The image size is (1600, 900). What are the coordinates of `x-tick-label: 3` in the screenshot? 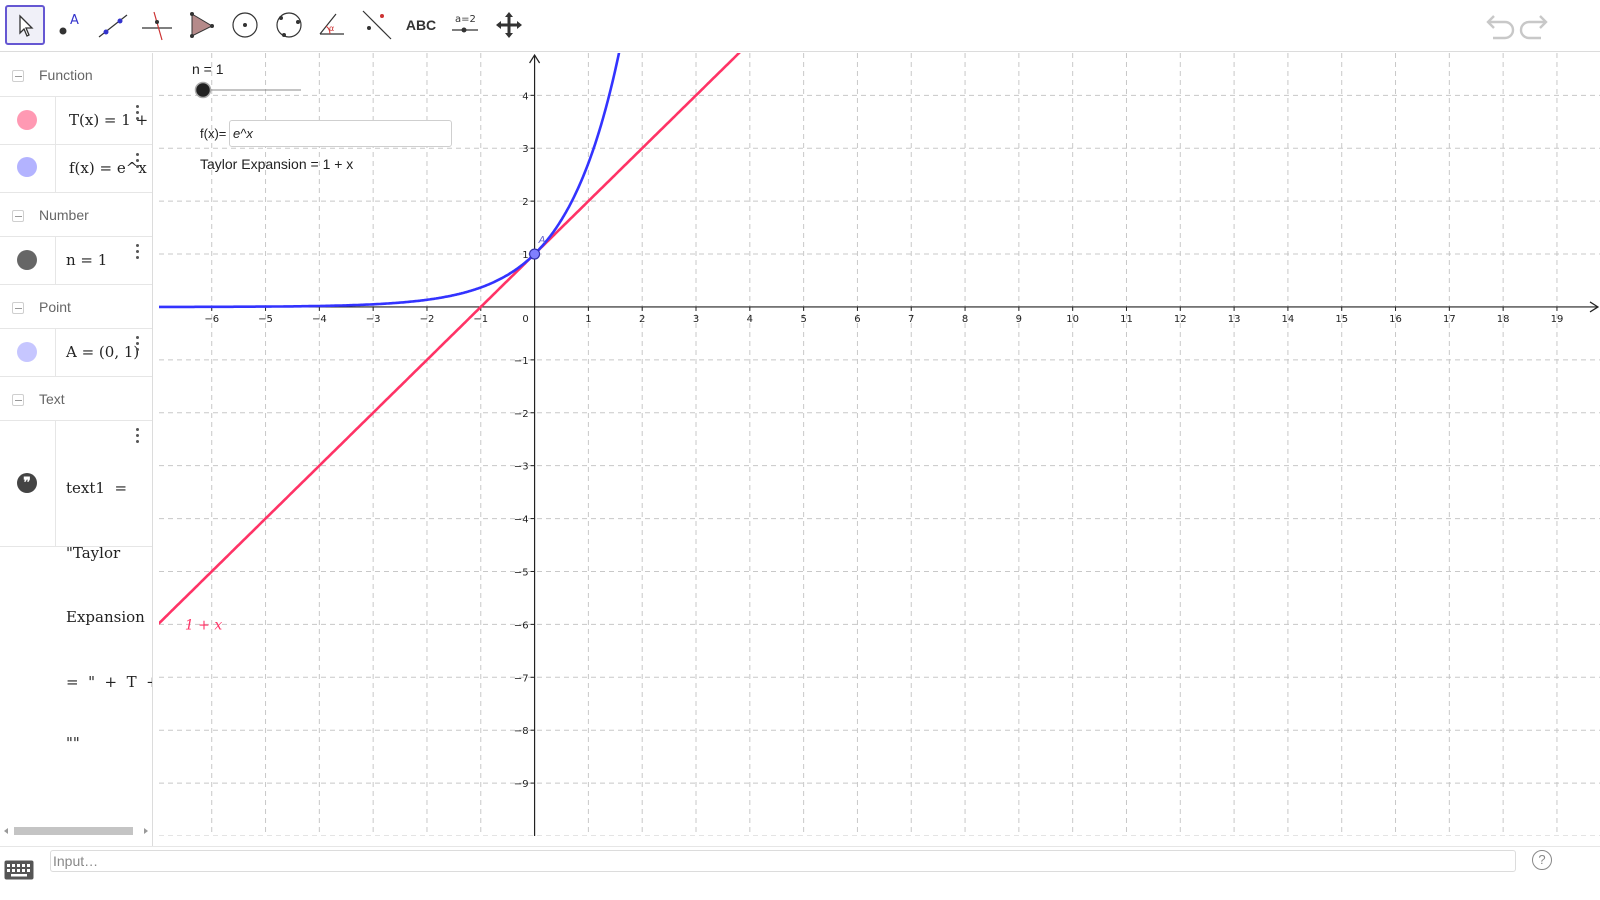 It's located at (696, 319).